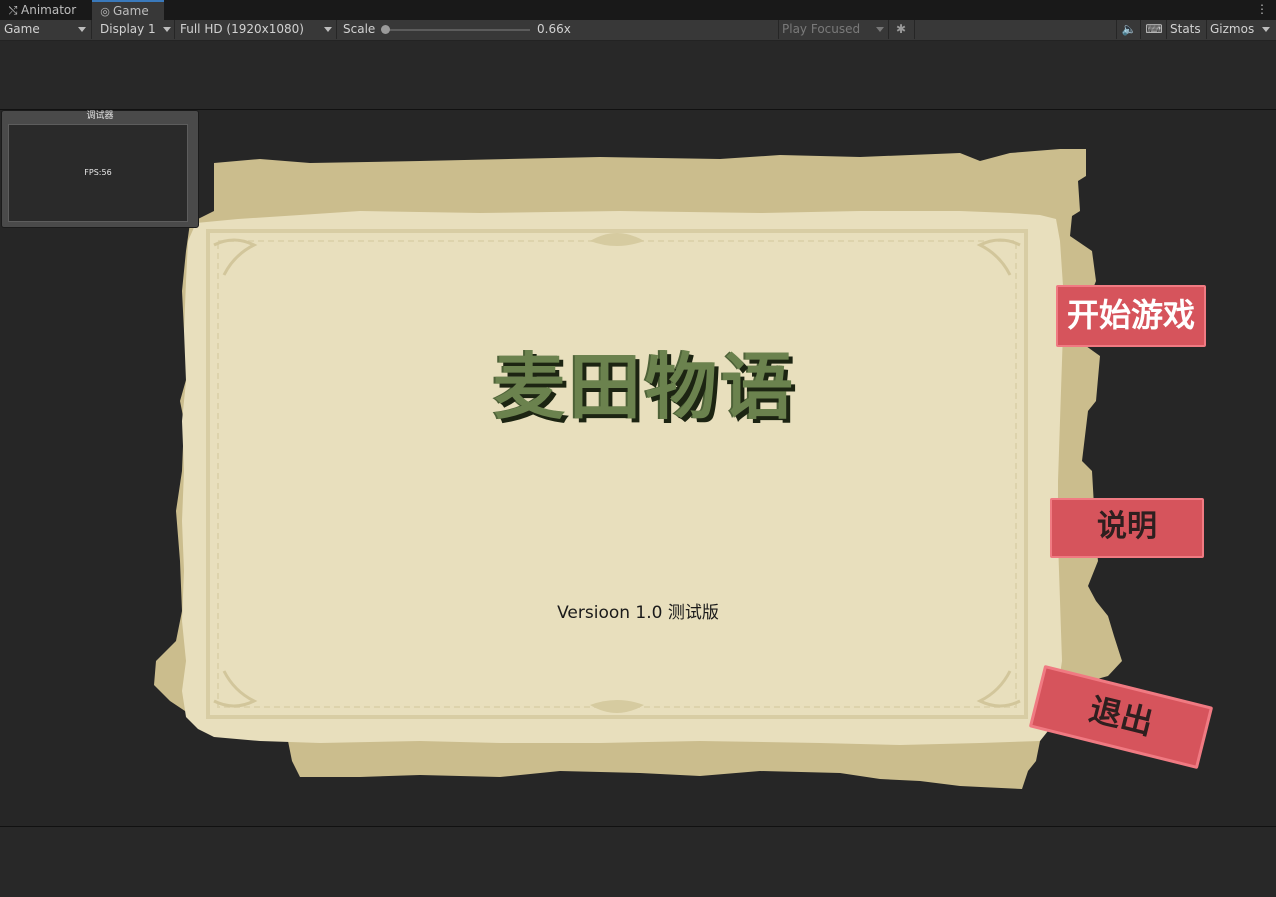  I want to click on start-game-label: 开始游戏, so click(1130, 315).